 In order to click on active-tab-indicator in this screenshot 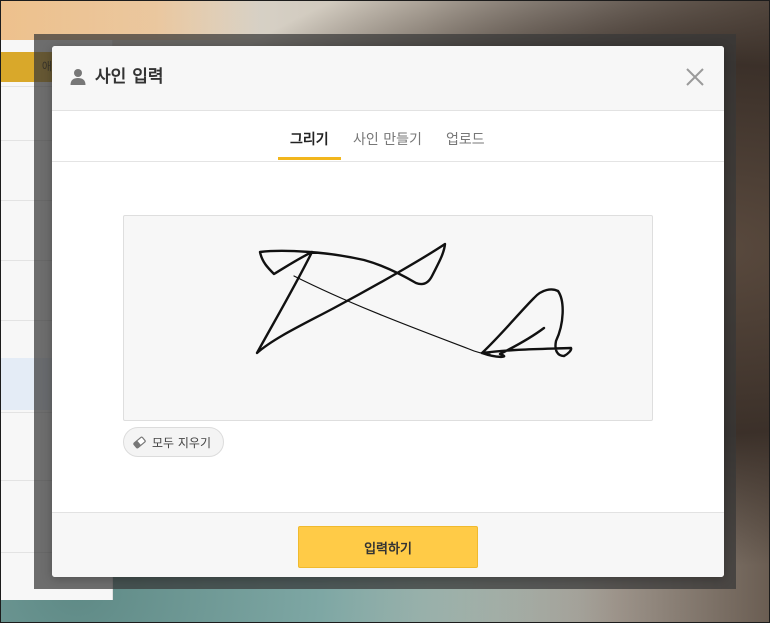, I will do `click(309, 158)`.